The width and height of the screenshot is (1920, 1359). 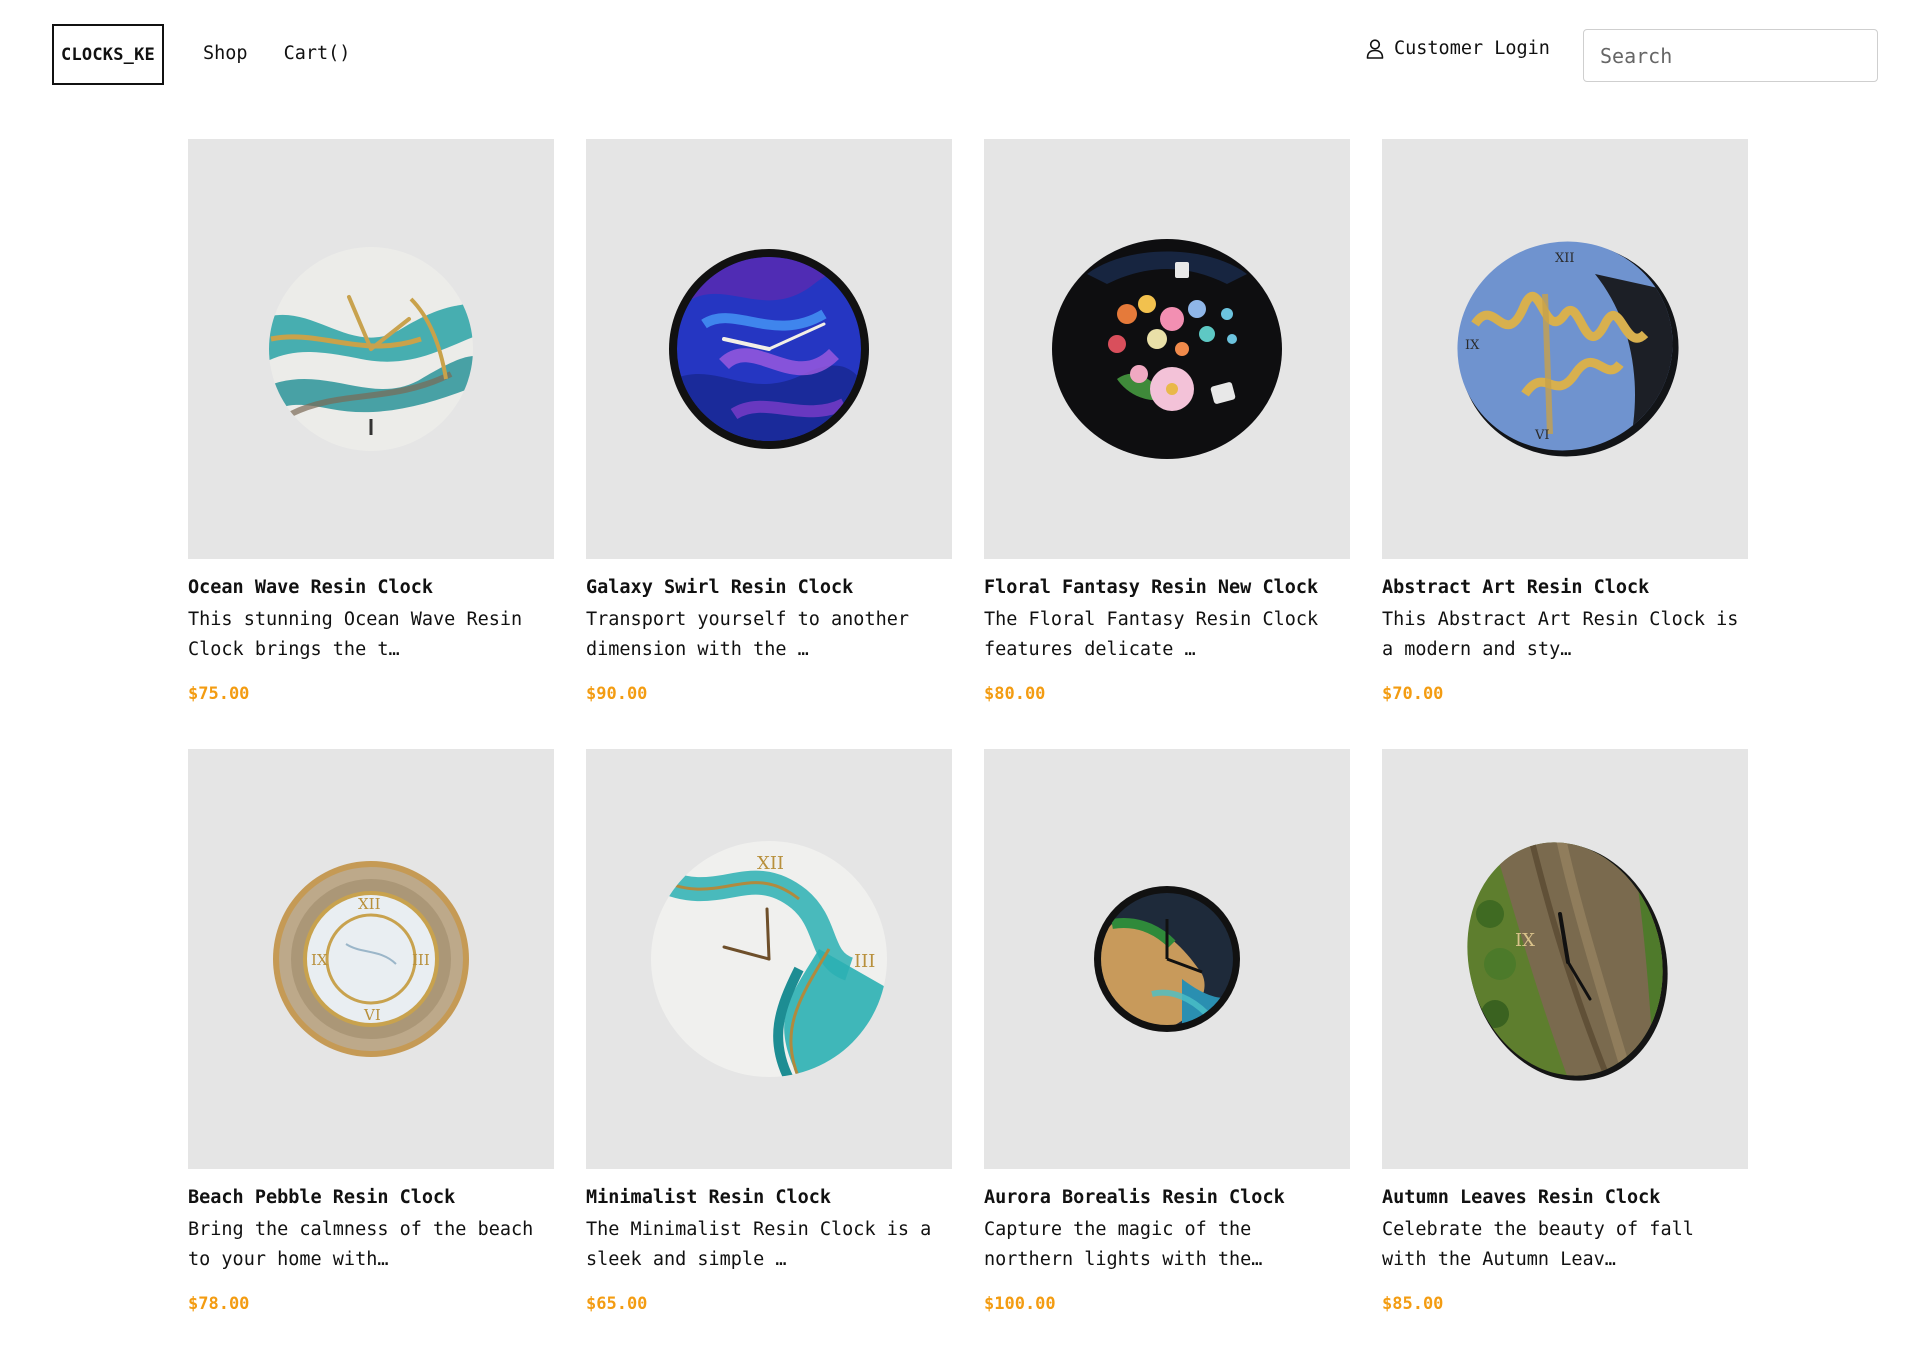 What do you see at coordinates (1413, 1304) in the screenshot?
I see `product-price: $85.00` at bounding box center [1413, 1304].